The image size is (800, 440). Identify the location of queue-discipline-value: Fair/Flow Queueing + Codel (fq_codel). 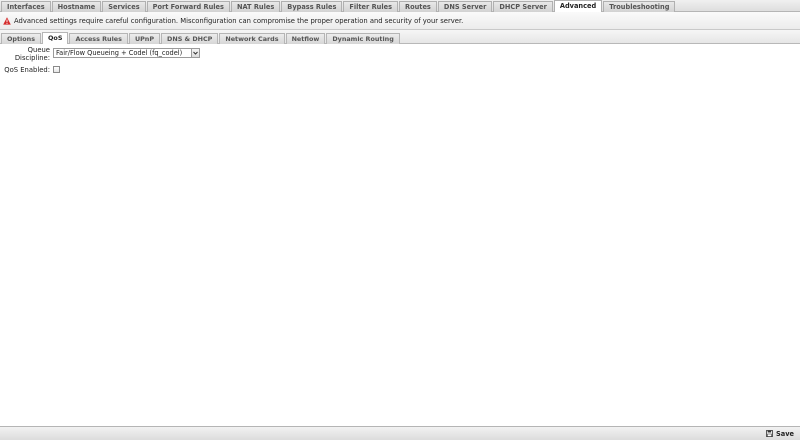
(119, 53).